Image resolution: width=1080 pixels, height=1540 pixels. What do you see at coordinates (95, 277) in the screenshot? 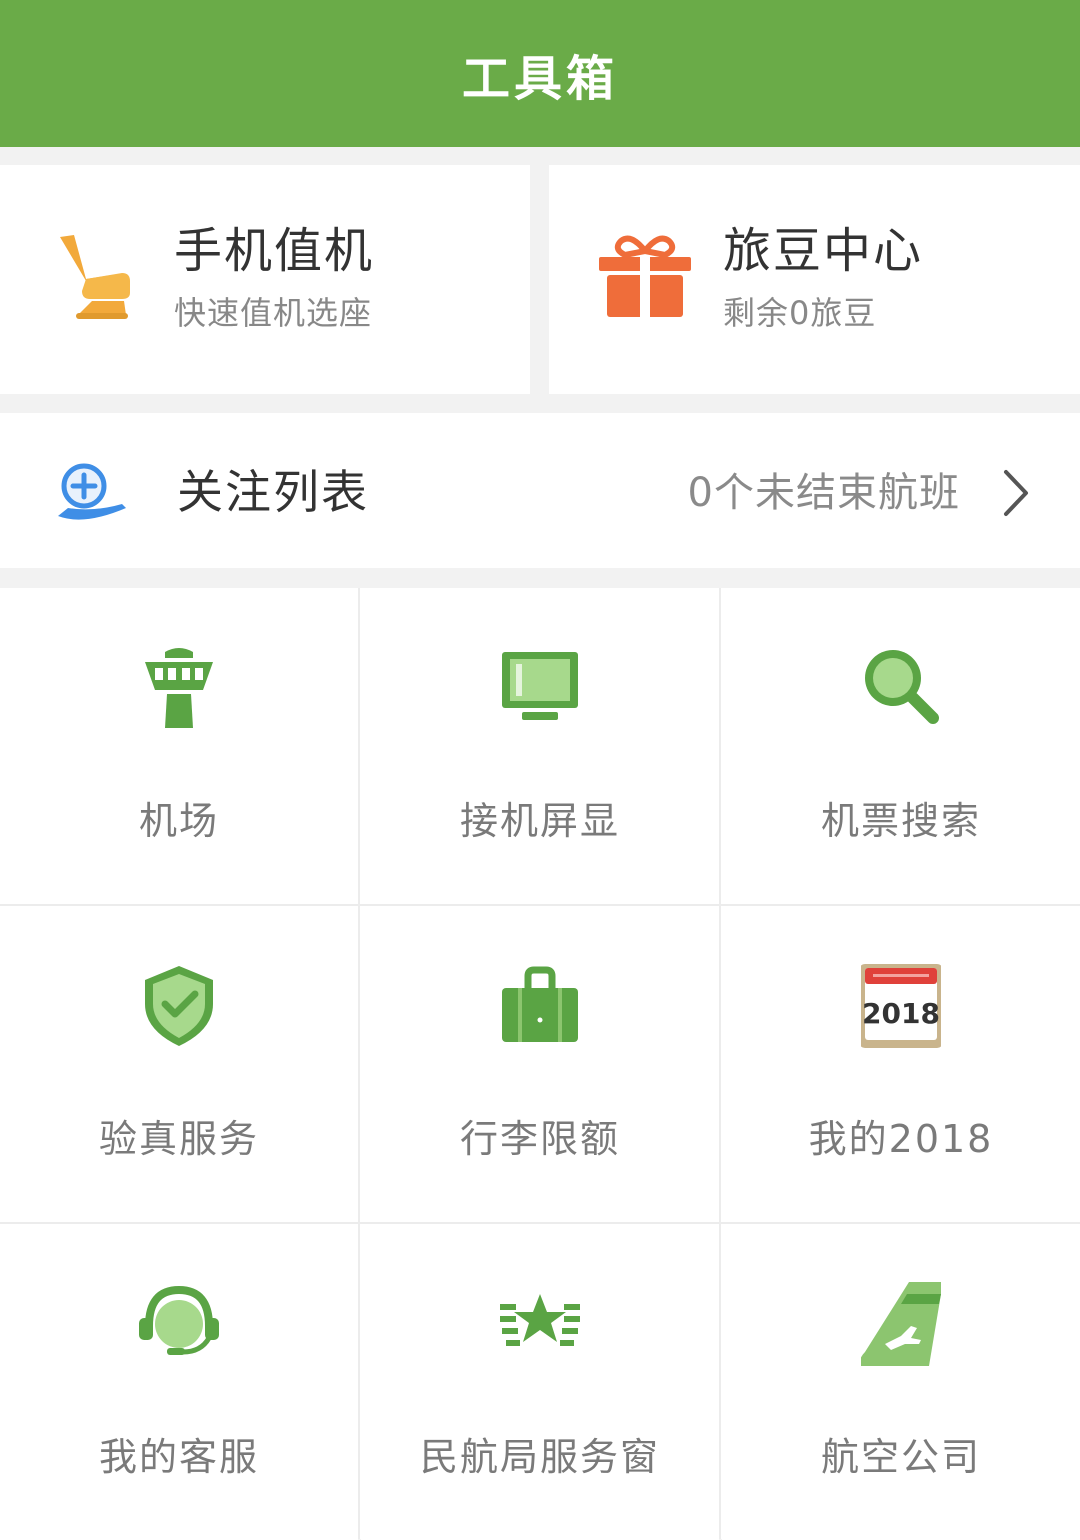
I see `seat-icon` at bounding box center [95, 277].